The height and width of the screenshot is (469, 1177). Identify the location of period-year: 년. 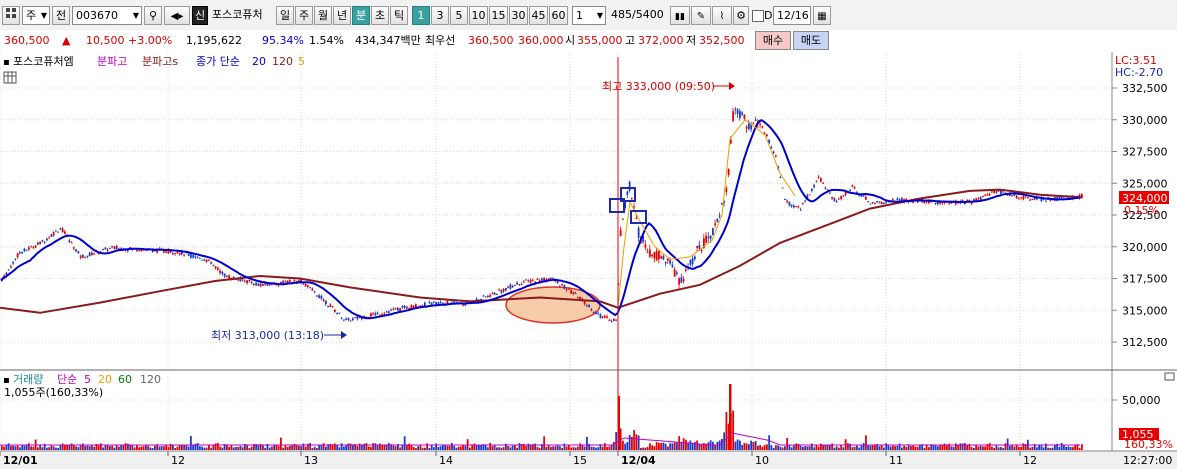
(342, 15).